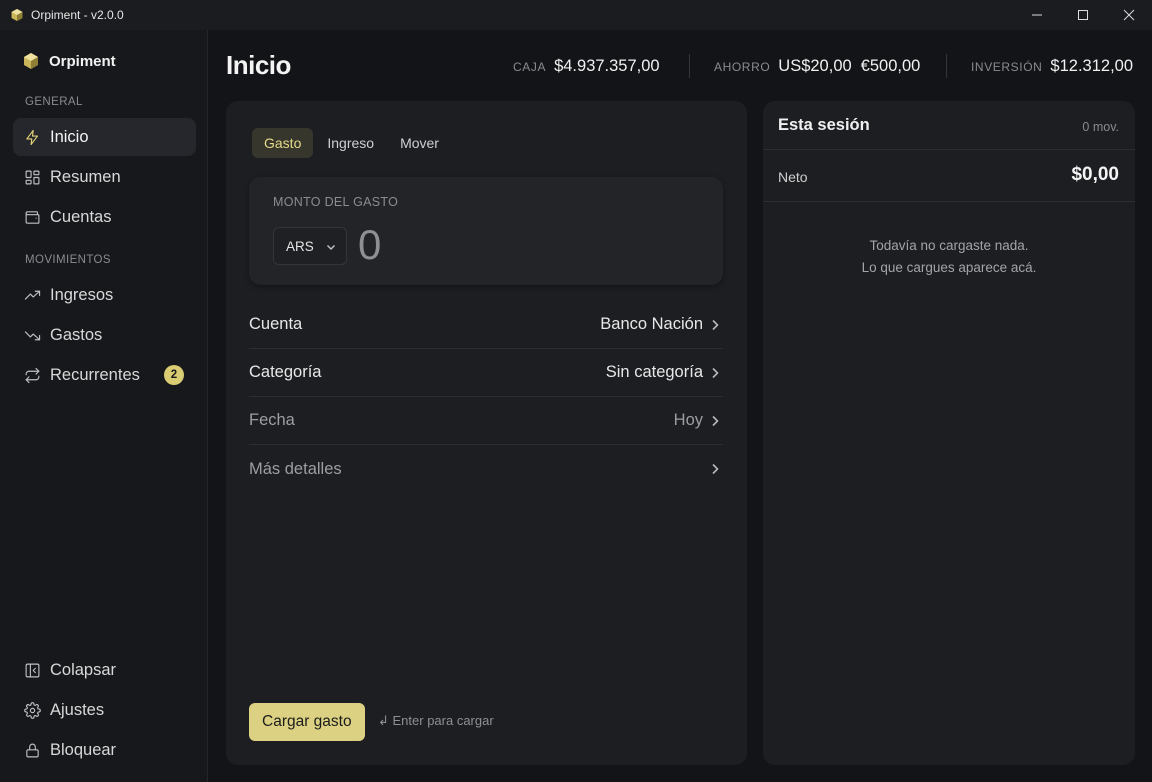 The height and width of the screenshot is (782, 1152). What do you see at coordinates (104, 137) in the screenshot?
I see `sidebar-item-inicio: Inicio` at bounding box center [104, 137].